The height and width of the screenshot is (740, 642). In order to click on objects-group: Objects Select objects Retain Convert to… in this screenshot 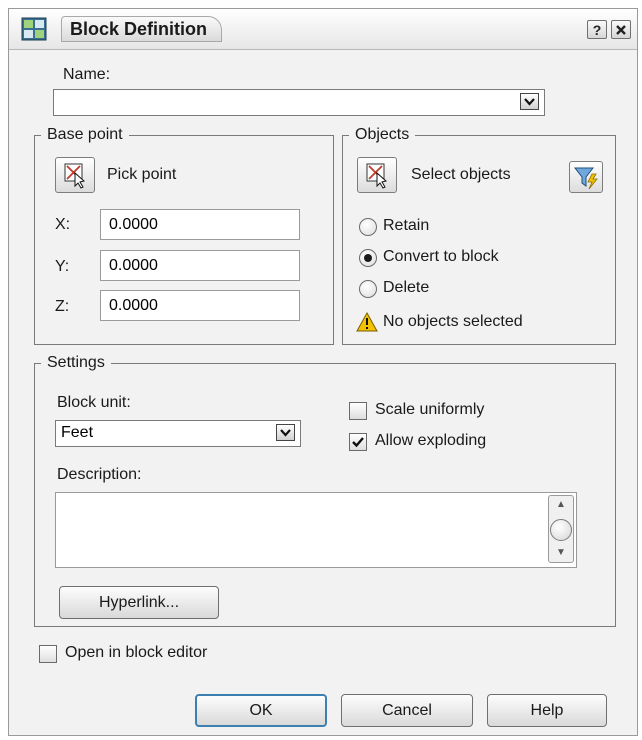, I will do `click(479, 235)`.